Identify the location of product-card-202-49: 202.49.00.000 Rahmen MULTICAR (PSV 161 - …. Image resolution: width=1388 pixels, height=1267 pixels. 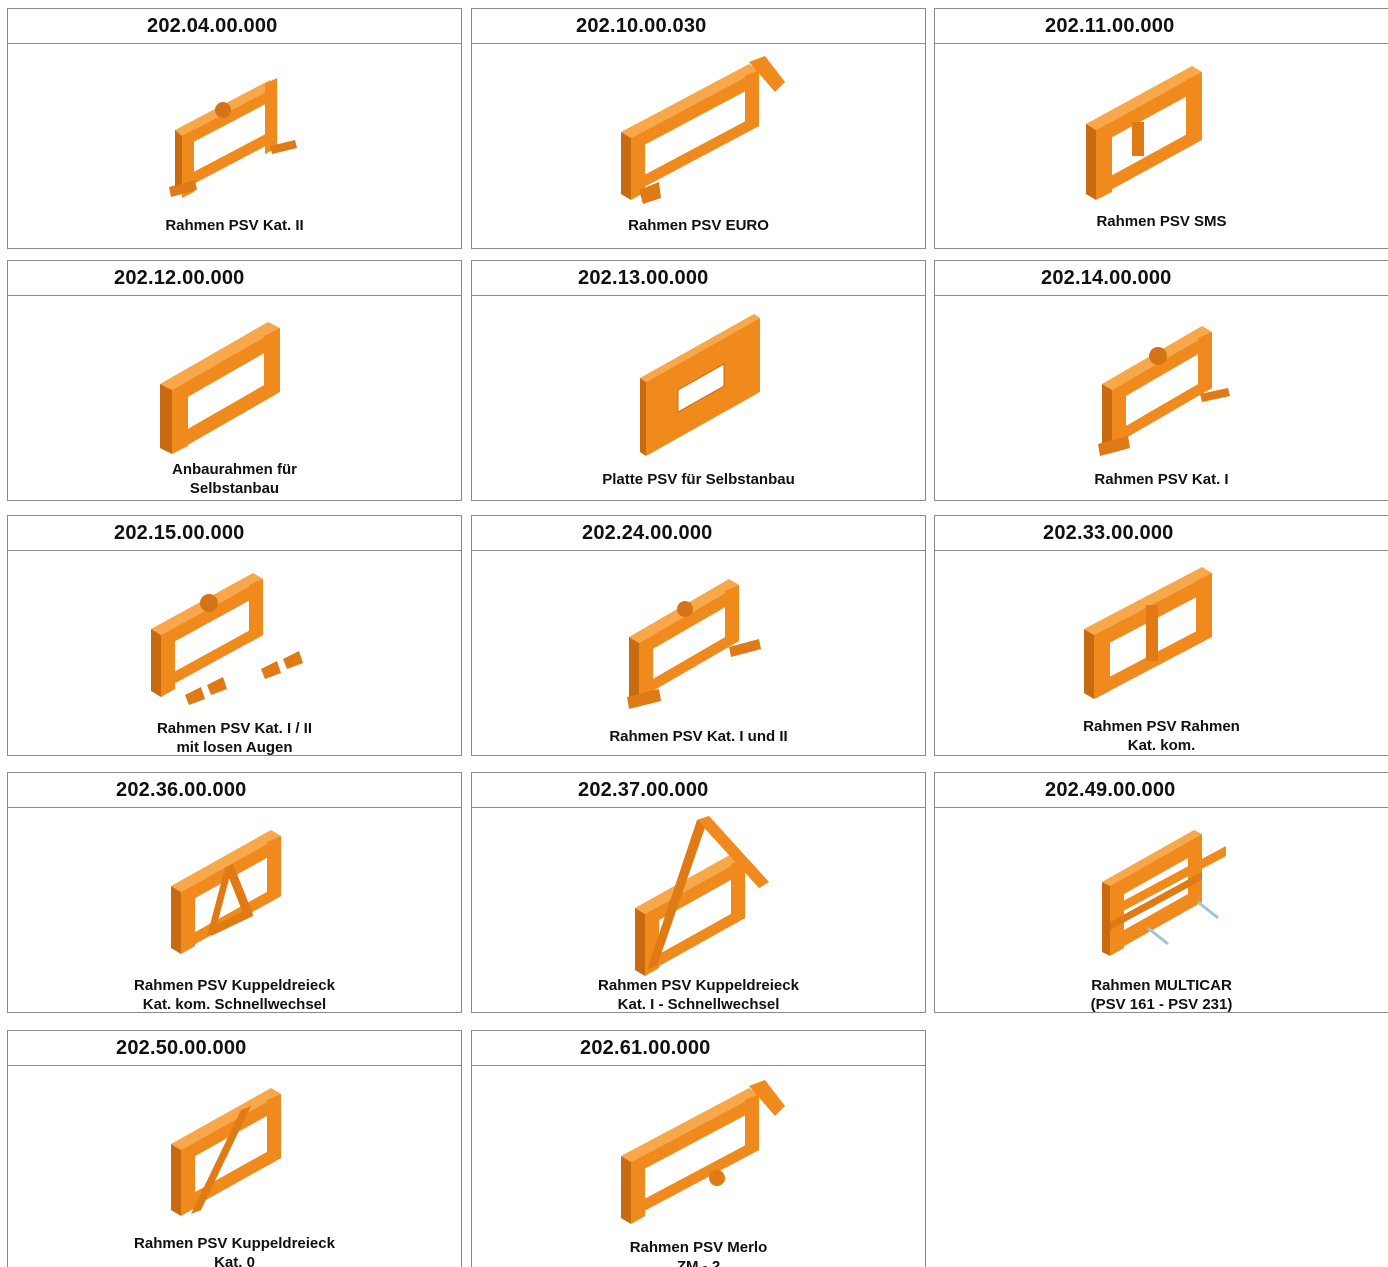
(1161, 892).